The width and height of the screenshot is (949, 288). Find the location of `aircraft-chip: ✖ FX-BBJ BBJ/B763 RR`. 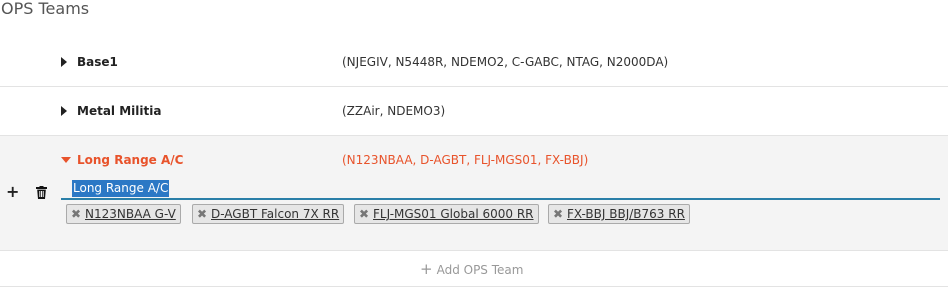

aircraft-chip: ✖ FX-BBJ BBJ/B763 RR is located at coordinates (619, 214).